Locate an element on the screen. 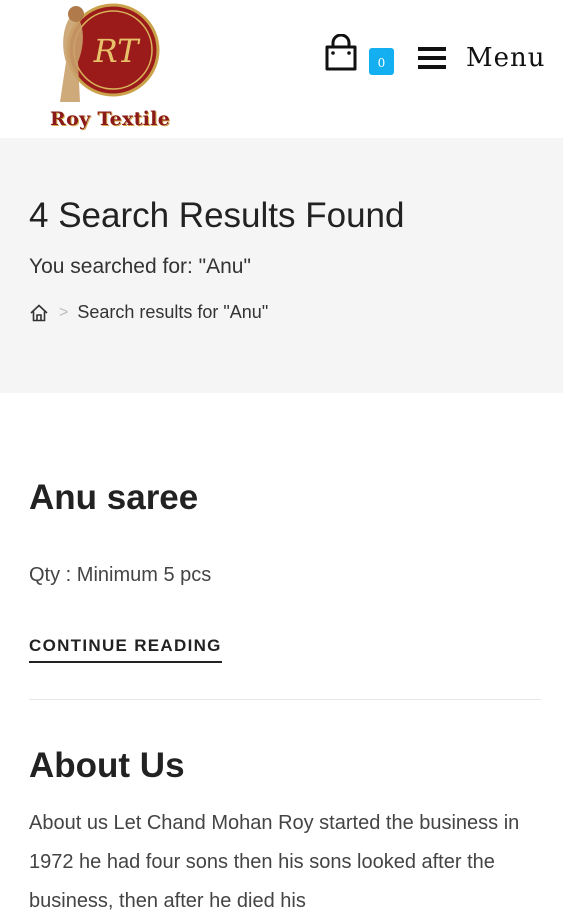  shopping-bag-icon is located at coordinates (341, 52).